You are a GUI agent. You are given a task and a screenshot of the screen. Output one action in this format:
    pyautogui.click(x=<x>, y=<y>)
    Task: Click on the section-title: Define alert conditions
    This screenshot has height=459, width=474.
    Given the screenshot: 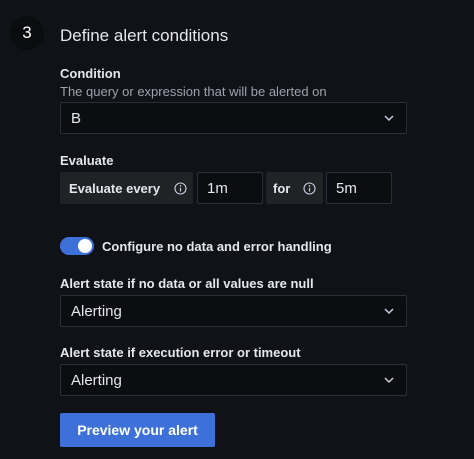 What is the action you would take?
    pyautogui.click(x=144, y=35)
    